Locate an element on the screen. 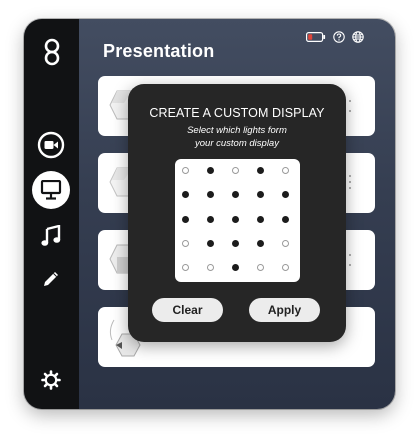 This screenshot has height=436, width=418. gear-icon is located at coordinates (51, 380).